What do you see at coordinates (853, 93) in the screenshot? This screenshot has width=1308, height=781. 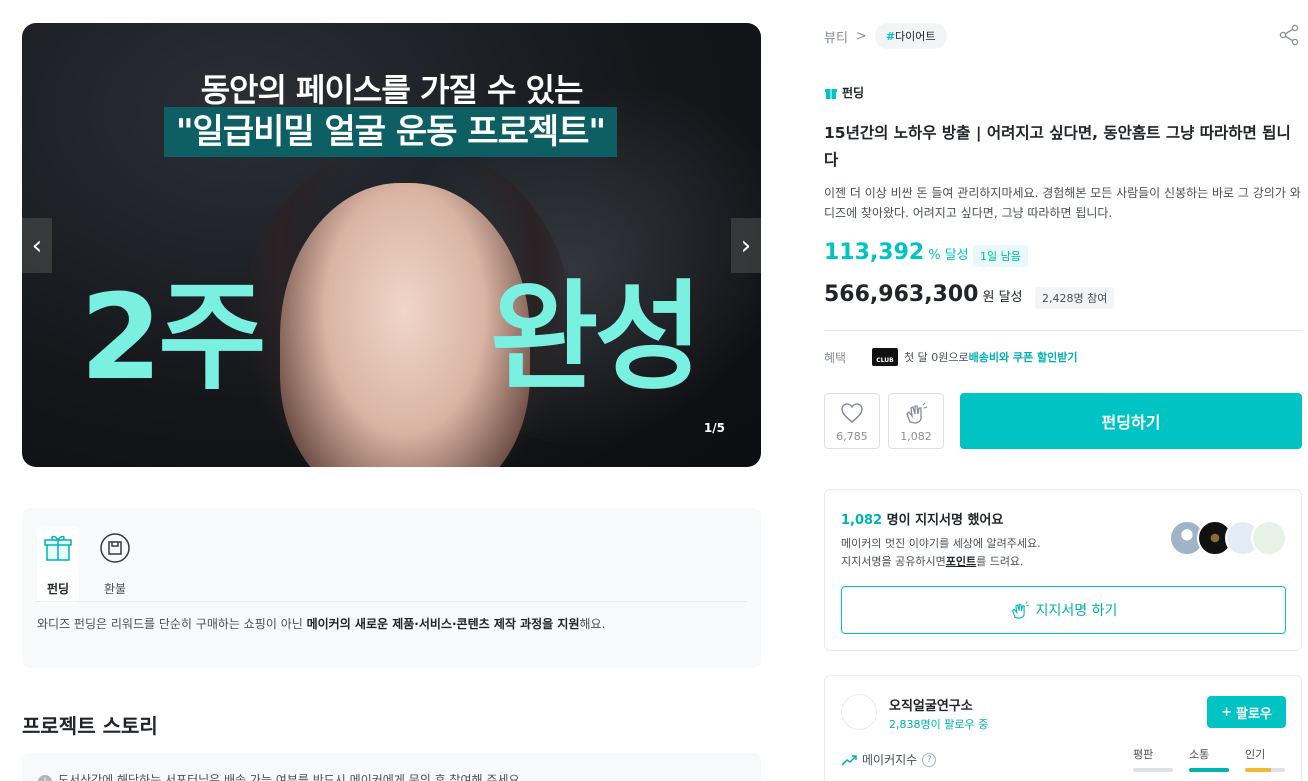 I see `project-type-text: 펀딩` at bounding box center [853, 93].